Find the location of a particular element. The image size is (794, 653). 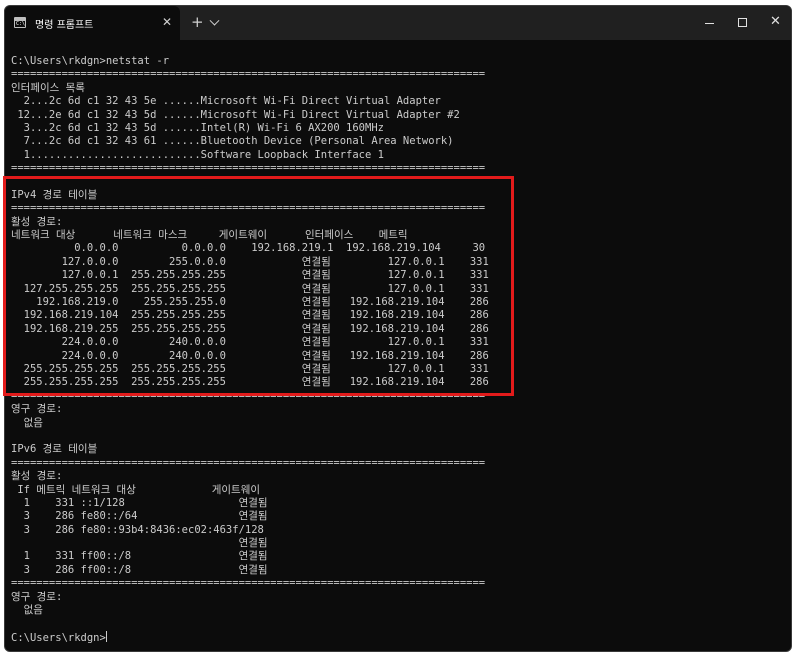

console-icon: C:\ is located at coordinates (20, 22).